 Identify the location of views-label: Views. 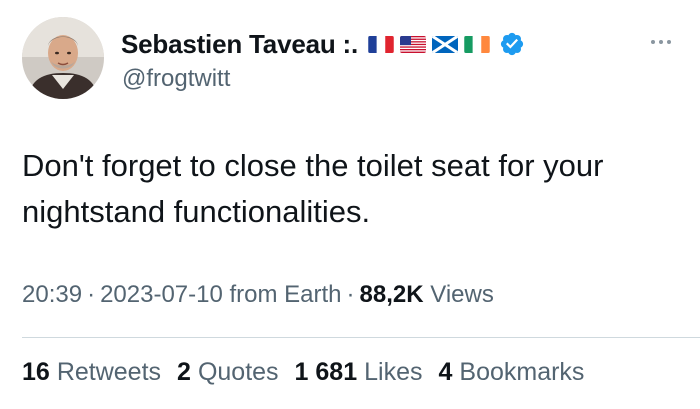
(462, 294).